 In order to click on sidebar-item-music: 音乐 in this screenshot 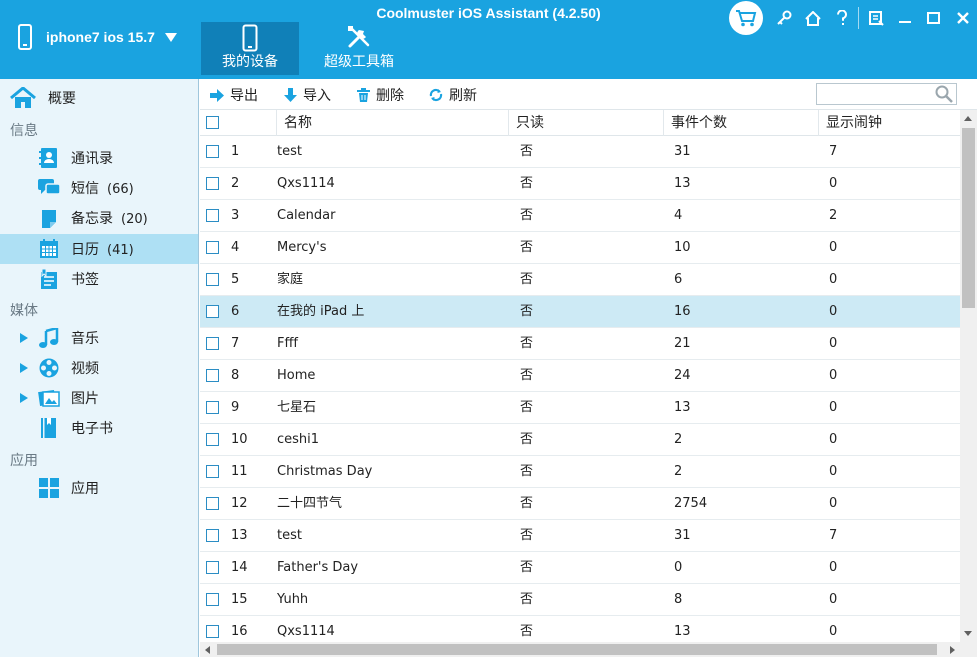, I will do `click(99, 338)`.